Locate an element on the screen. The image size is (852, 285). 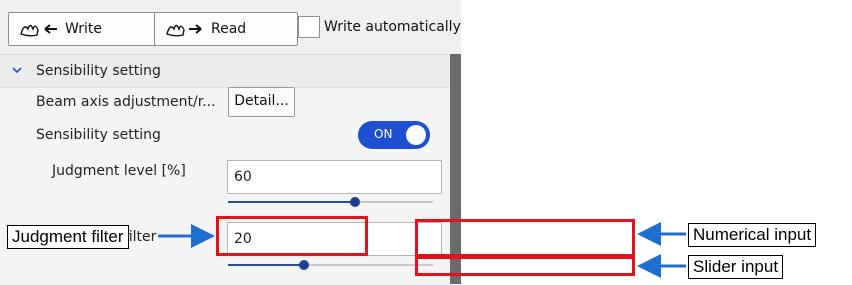
callout-judgment-filter: Judgment filter is located at coordinates (68, 237).